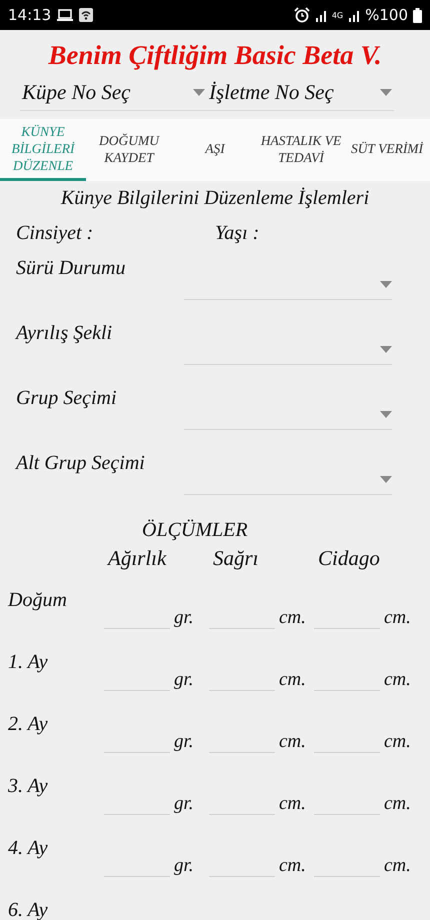  I want to click on dropdown: İşletme No Seç, so click(300, 92).